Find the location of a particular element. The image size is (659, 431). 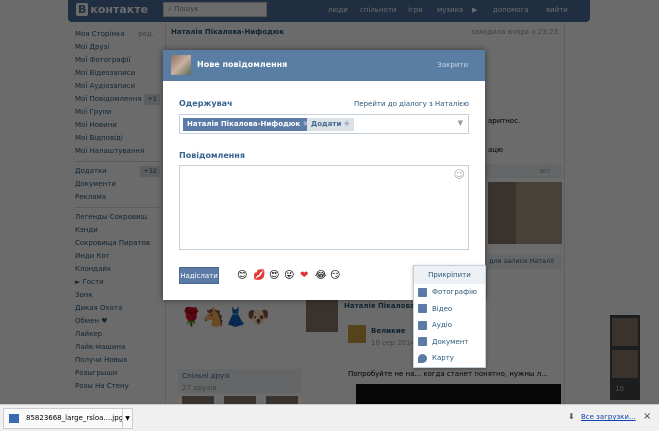

nav-music: музика is located at coordinates (450, 10).